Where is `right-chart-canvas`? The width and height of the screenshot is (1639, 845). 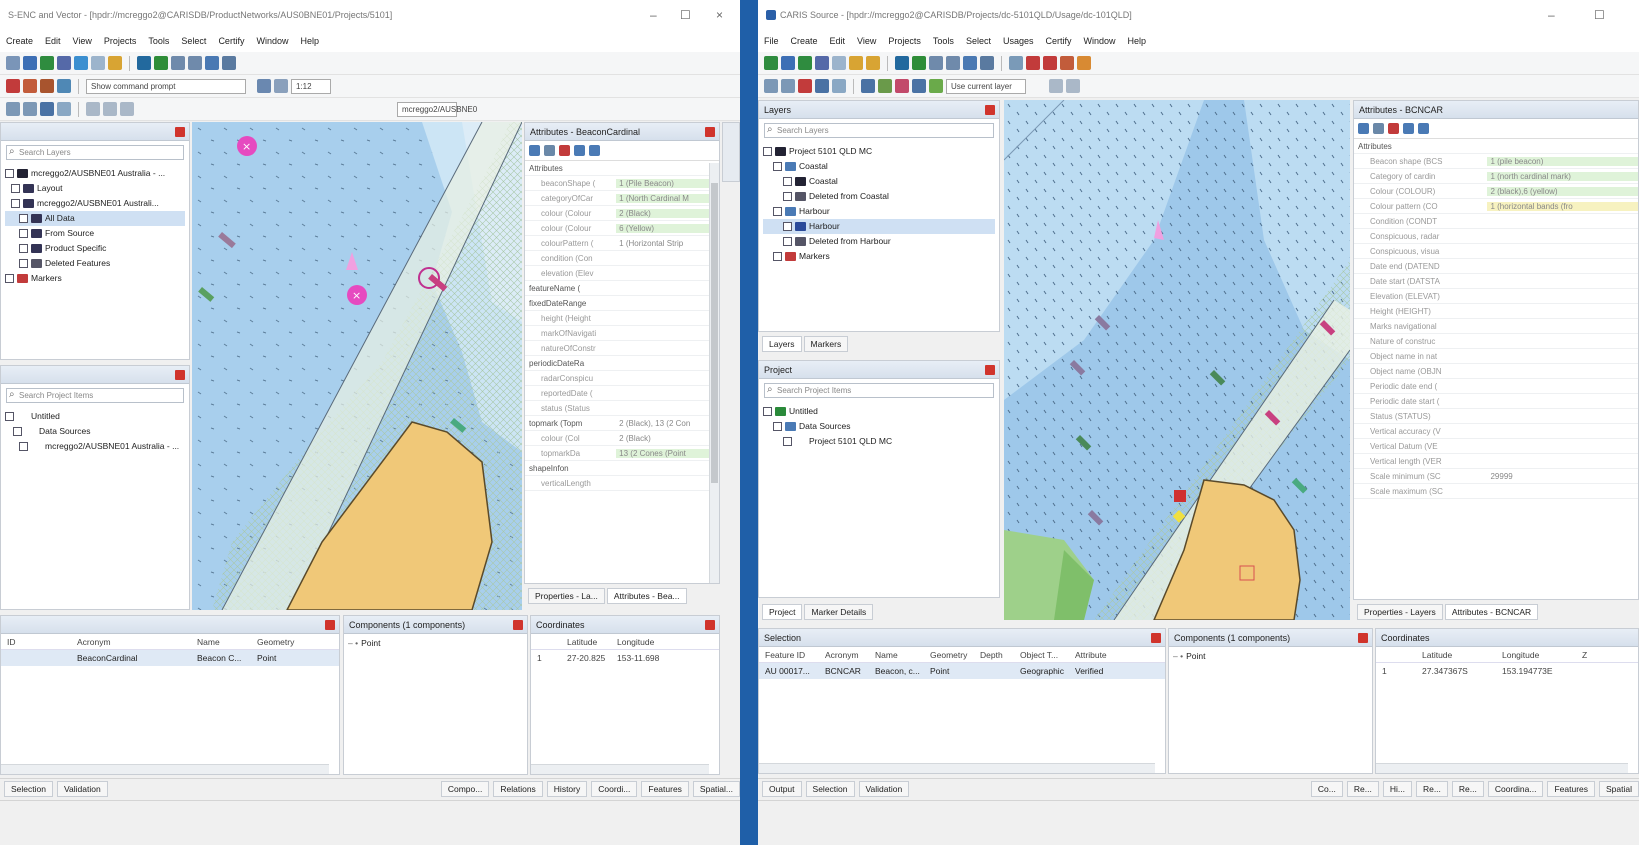
right-chart-canvas is located at coordinates (1177, 360).